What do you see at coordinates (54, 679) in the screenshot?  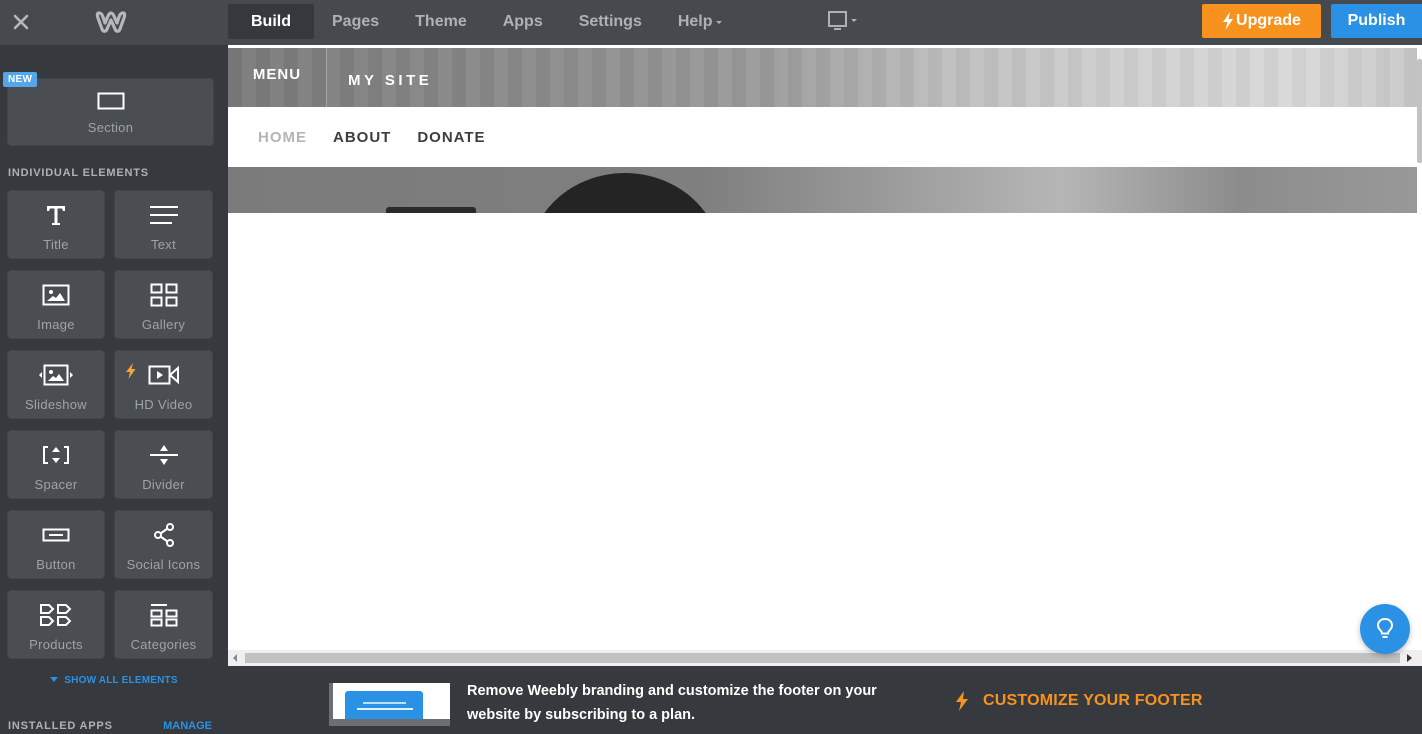 I see `caret-down-icon` at bounding box center [54, 679].